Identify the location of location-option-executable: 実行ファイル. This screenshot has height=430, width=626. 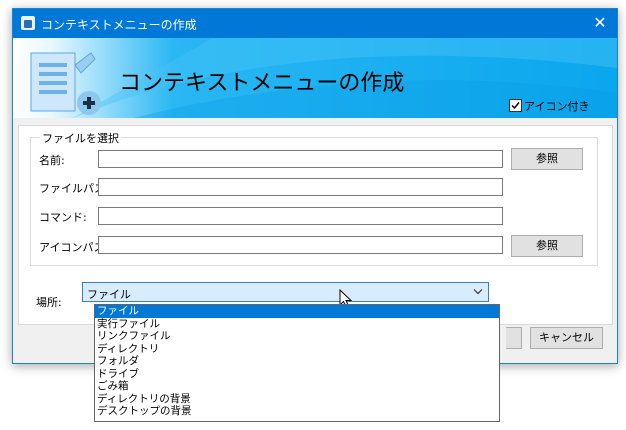
(297, 324).